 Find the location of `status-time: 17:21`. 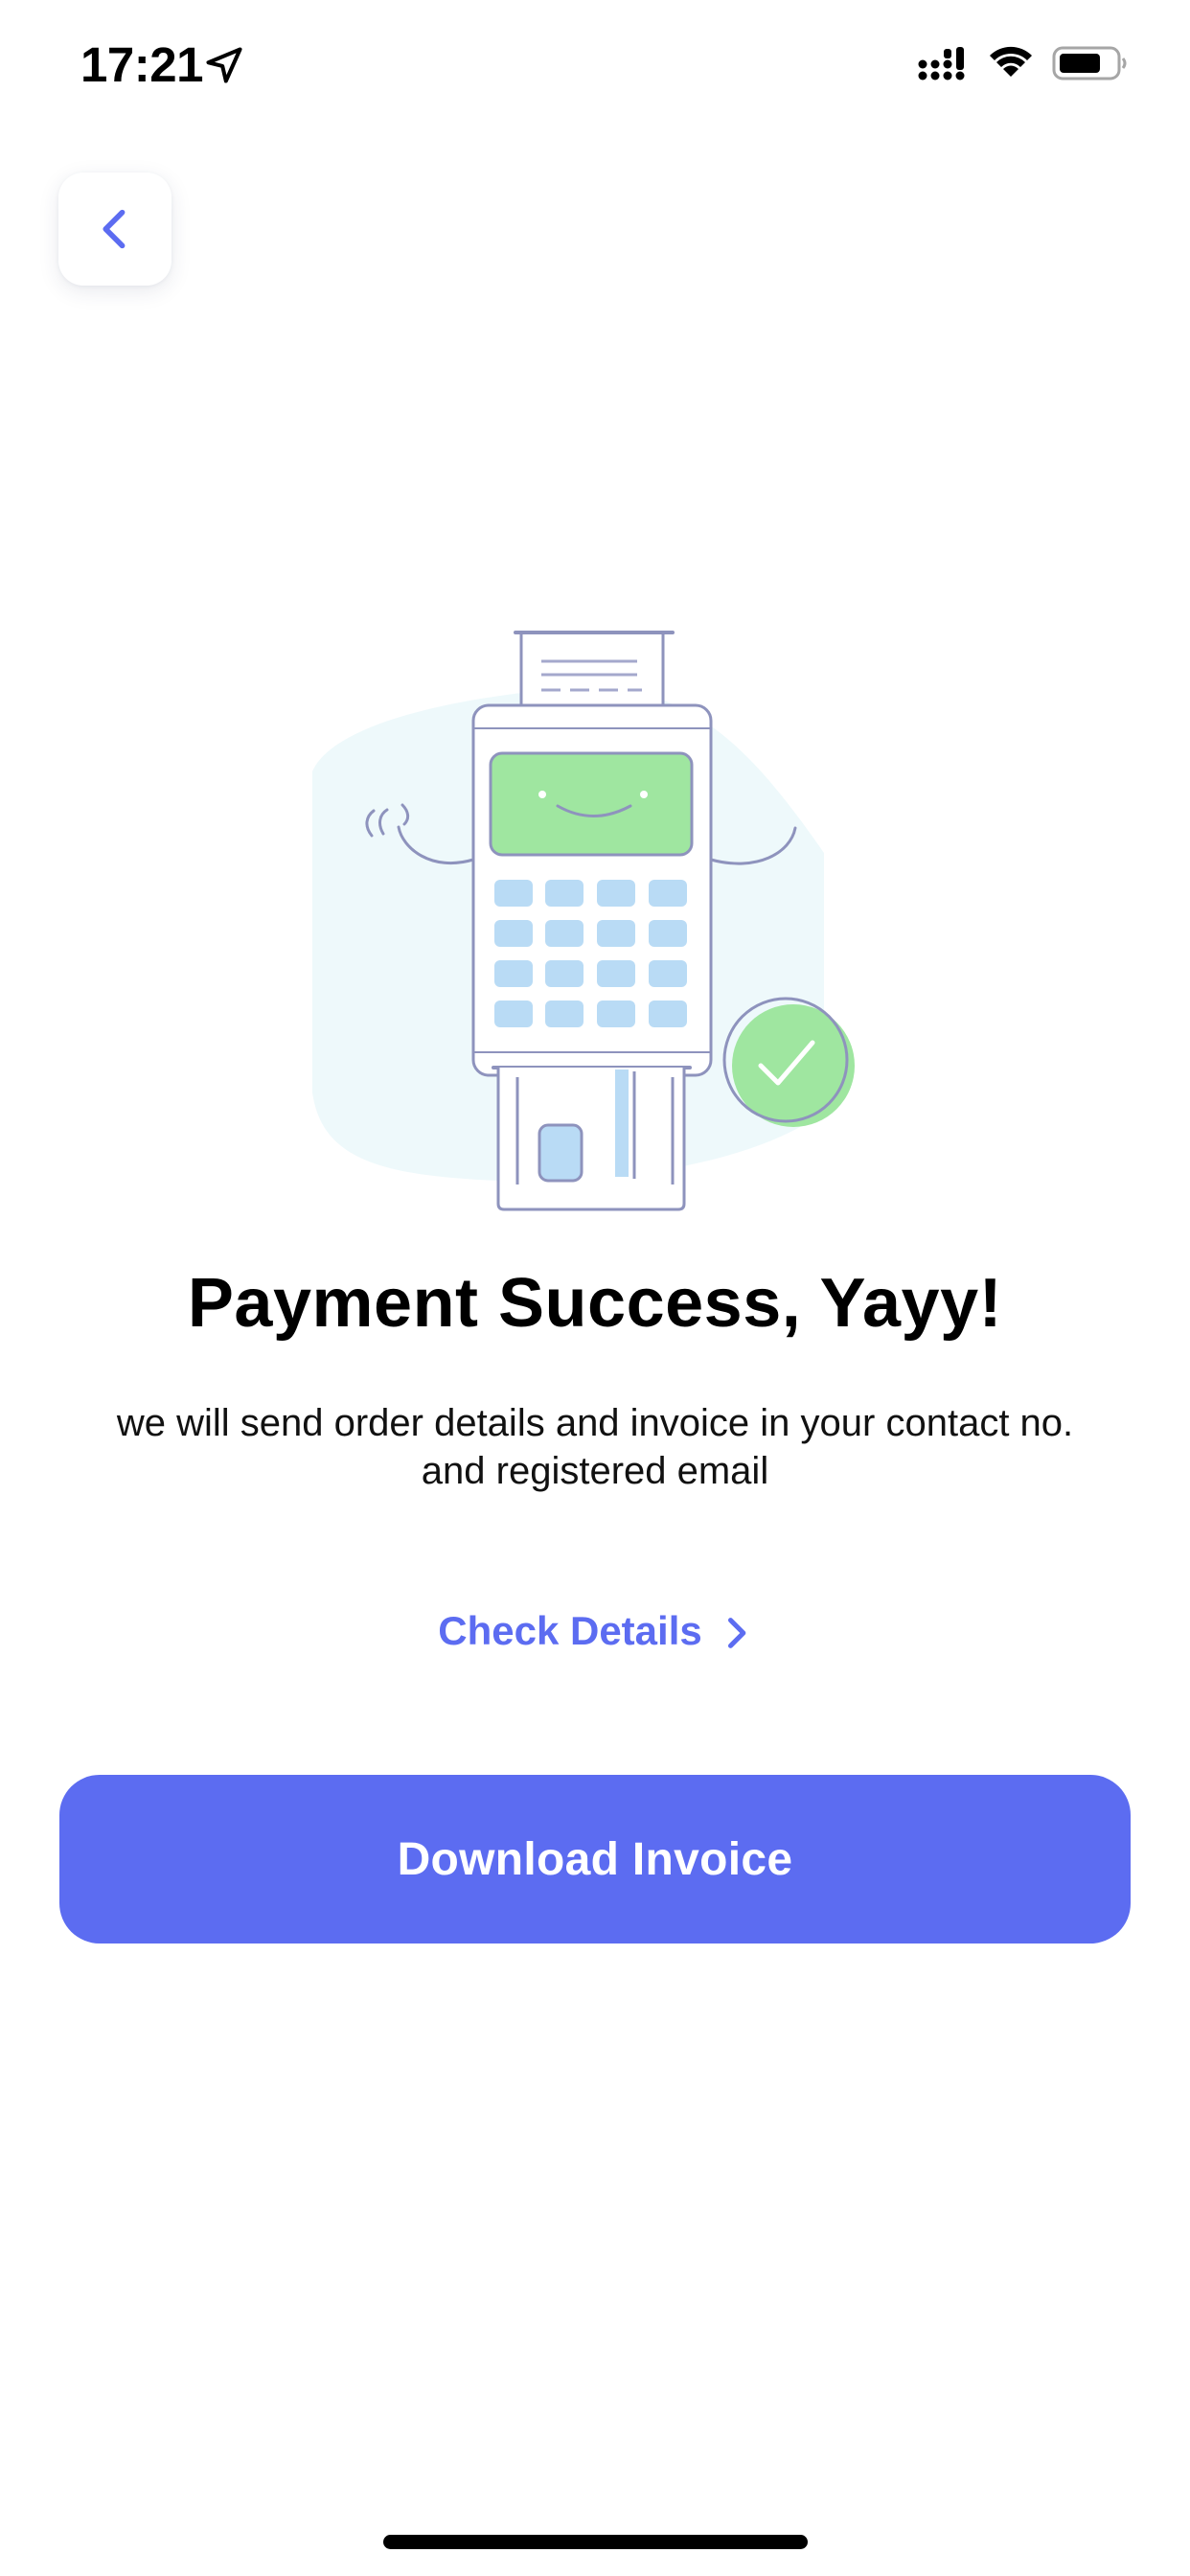

status-time: 17:21 is located at coordinates (141, 64).